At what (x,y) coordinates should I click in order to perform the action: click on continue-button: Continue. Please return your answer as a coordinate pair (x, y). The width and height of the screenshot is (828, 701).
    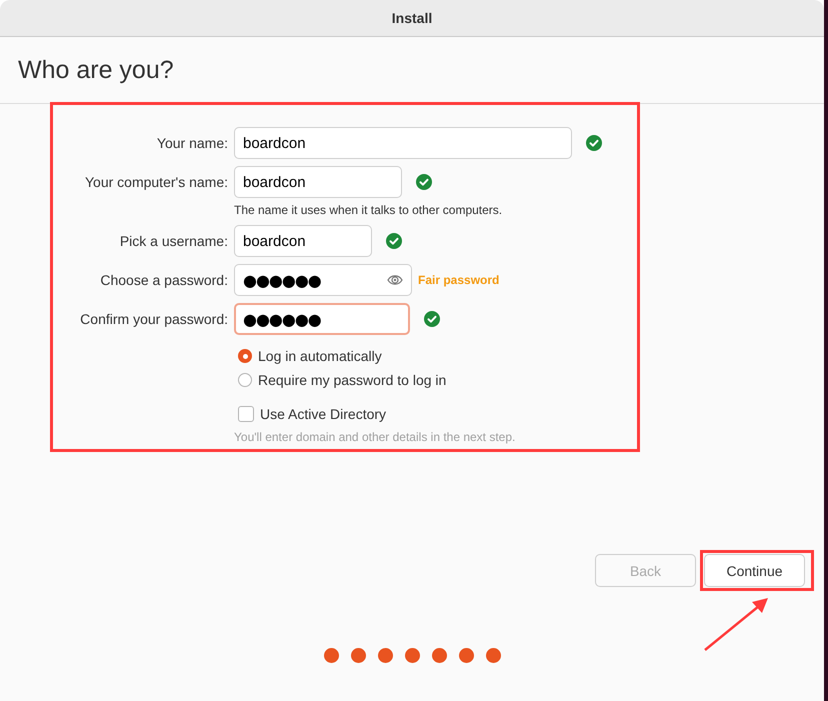
    Looking at the image, I should click on (754, 570).